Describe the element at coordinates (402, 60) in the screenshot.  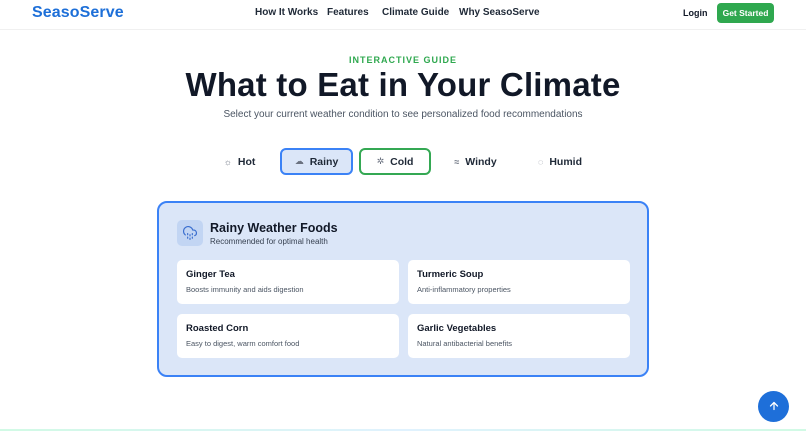
I see `section-eyebrow: INTERACTIVE GUIDE` at that location.